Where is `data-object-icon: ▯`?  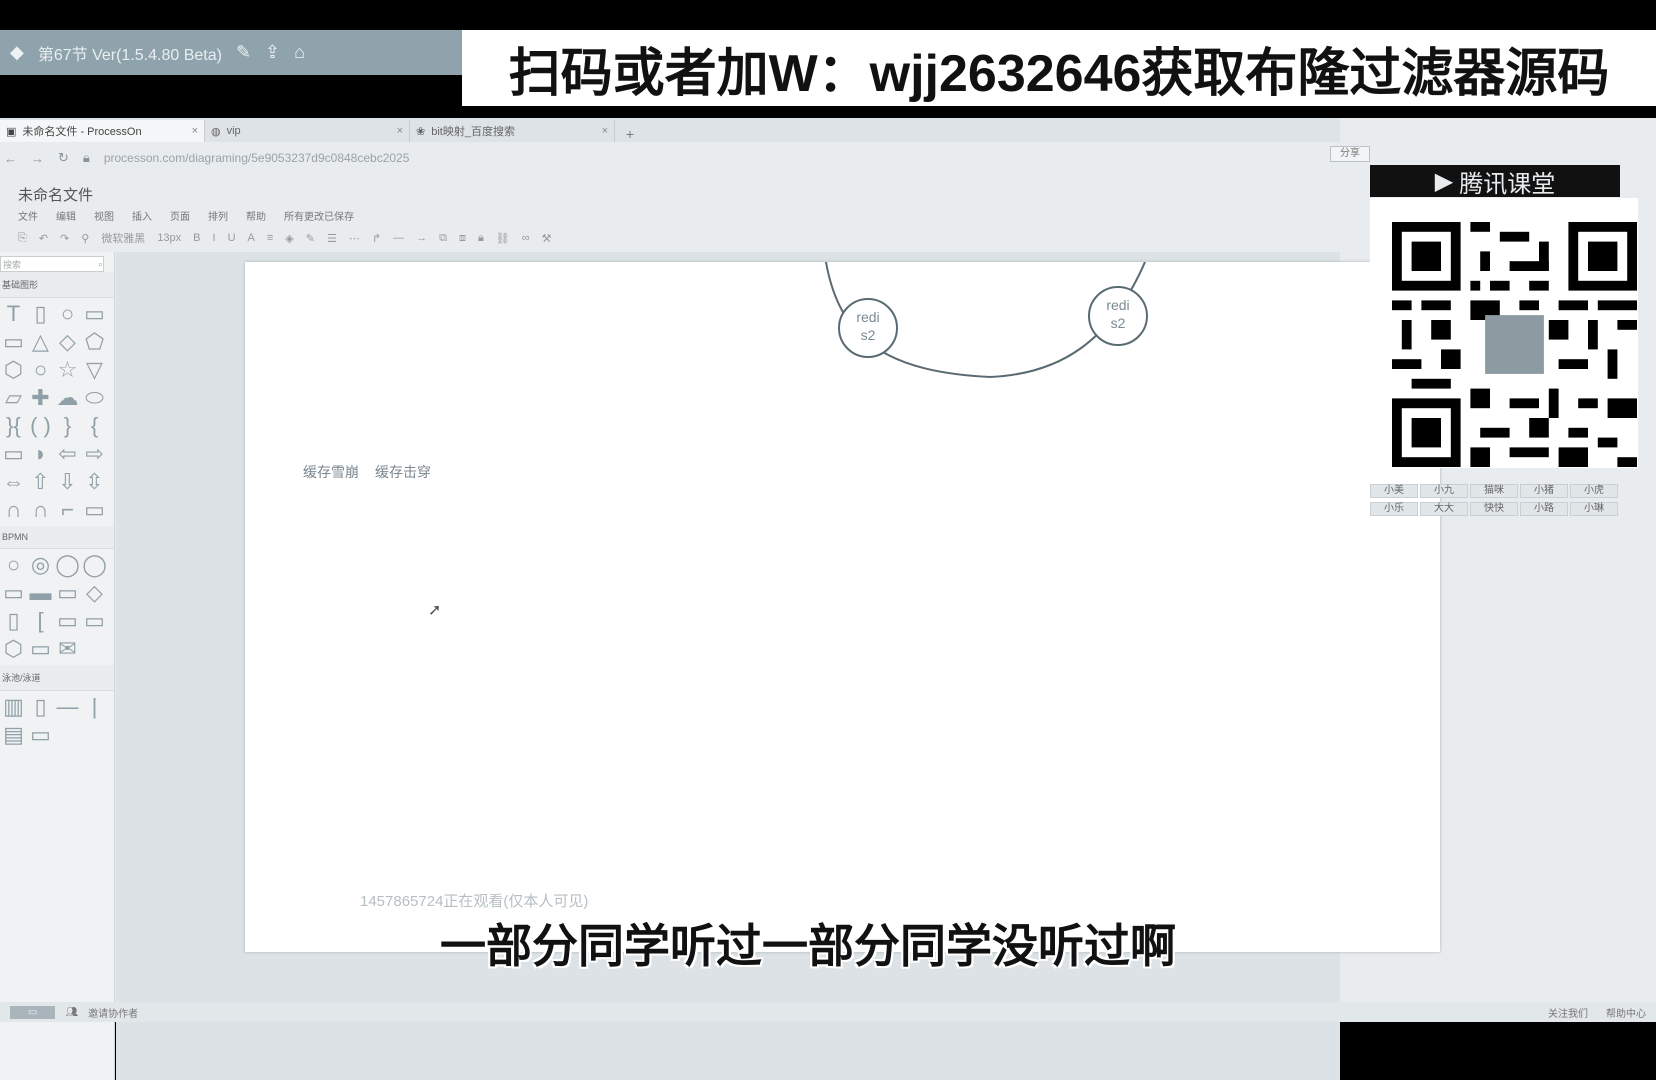
data-object-icon: ▯ is located at coordinates (13, 621).